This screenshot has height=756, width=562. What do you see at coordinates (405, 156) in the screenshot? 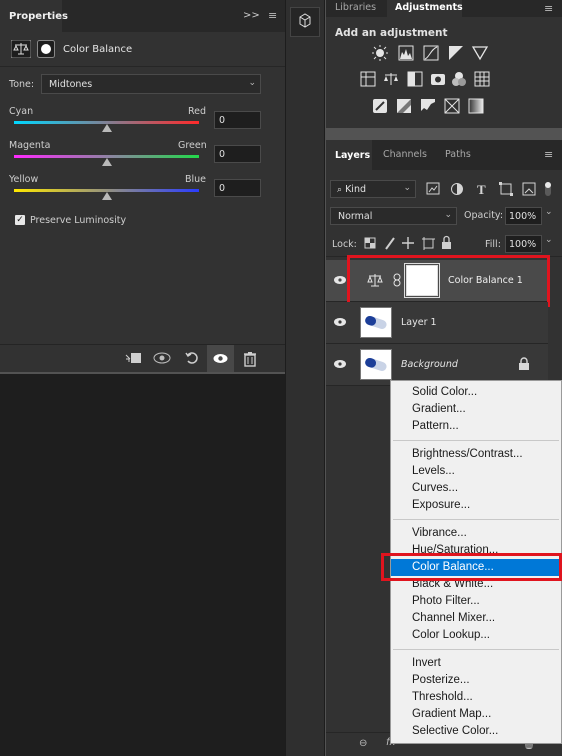
I see `tab-channels: Channels` at bounding box center [405, 156].